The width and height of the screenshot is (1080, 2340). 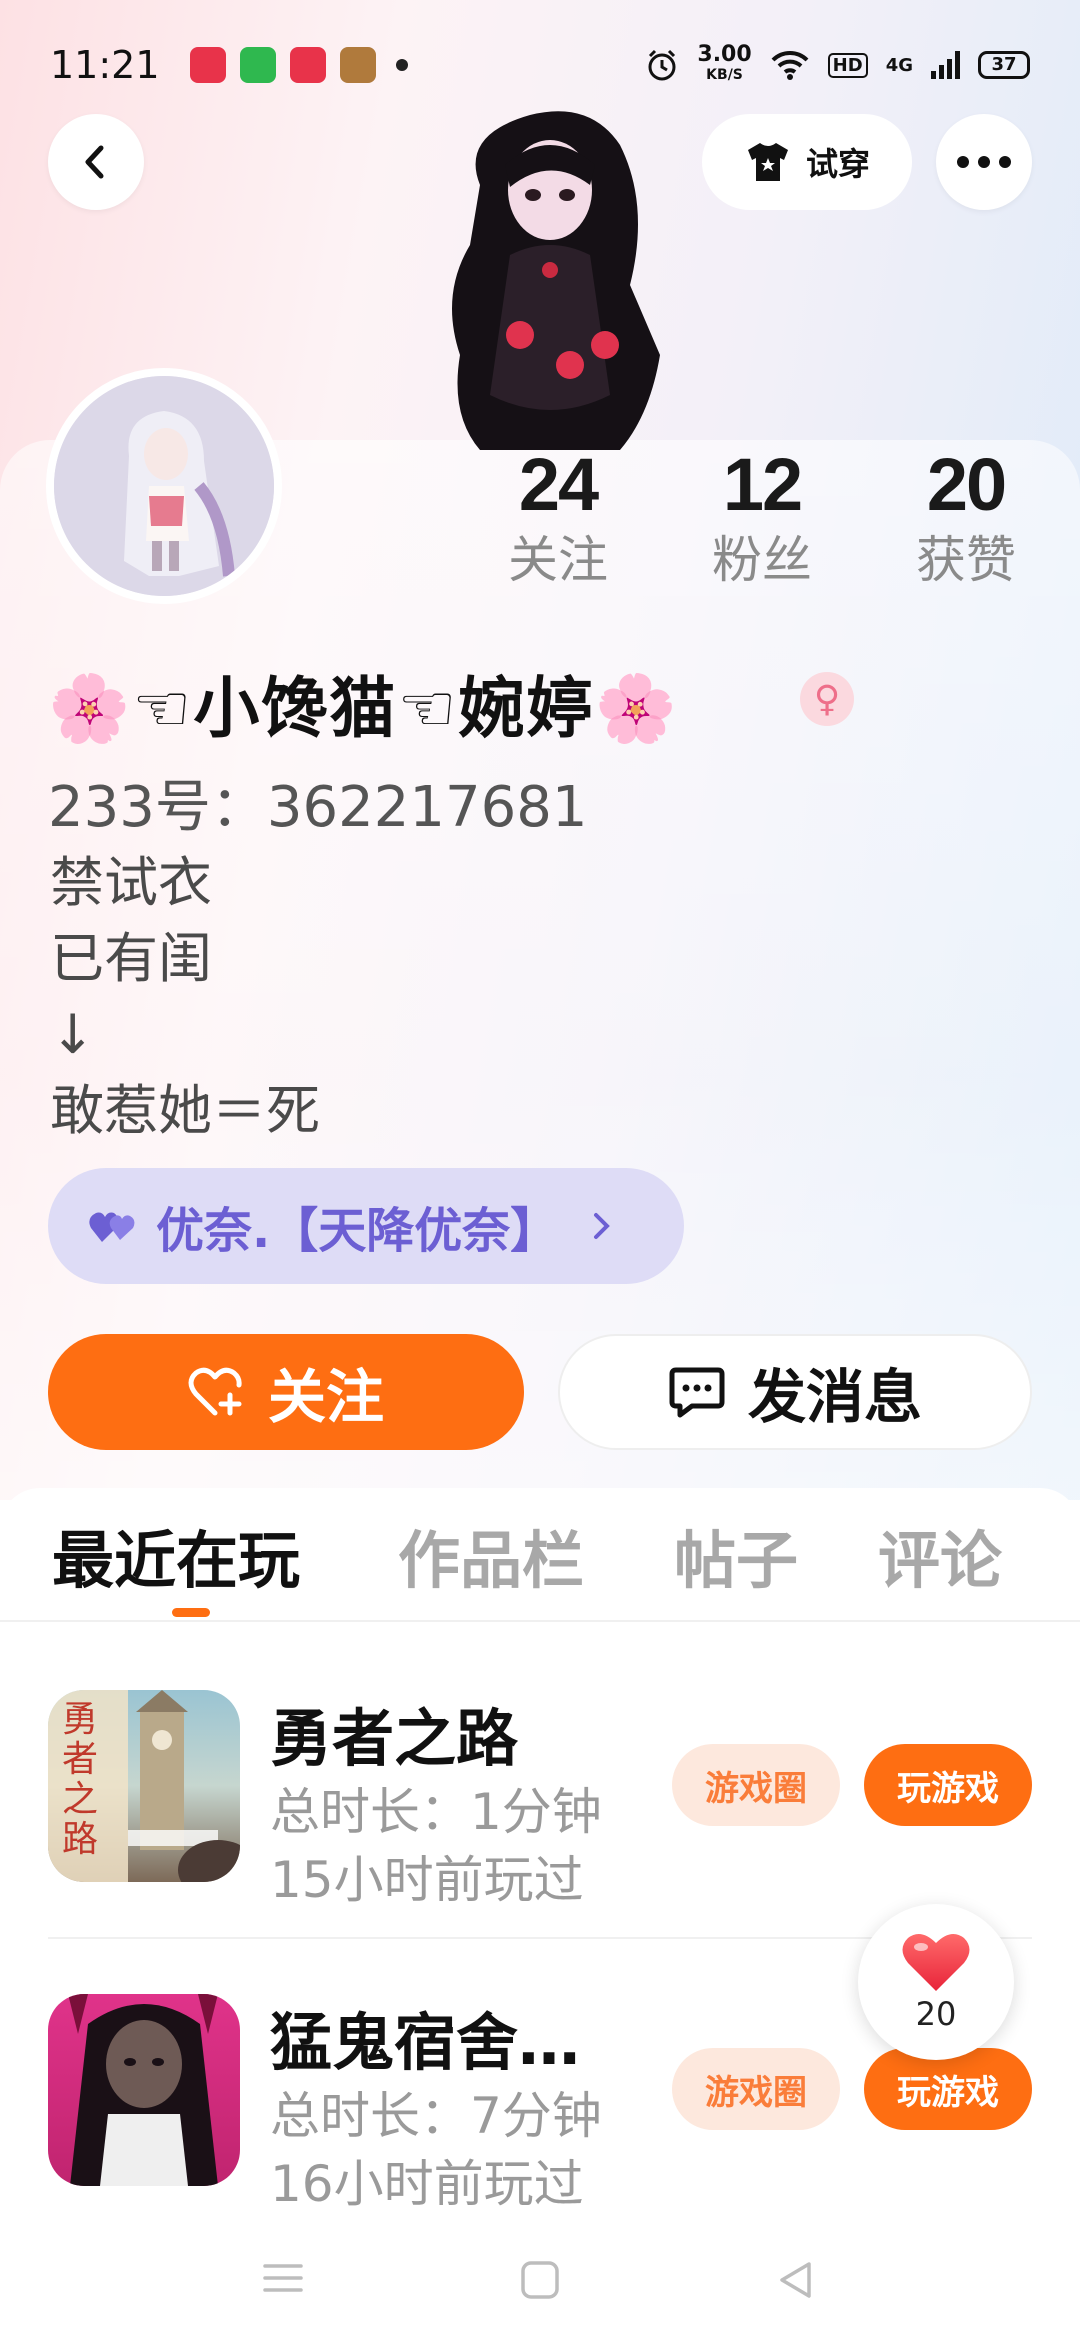 I want to click on user-id: 233号：362217681, so click(x=318, y=802).